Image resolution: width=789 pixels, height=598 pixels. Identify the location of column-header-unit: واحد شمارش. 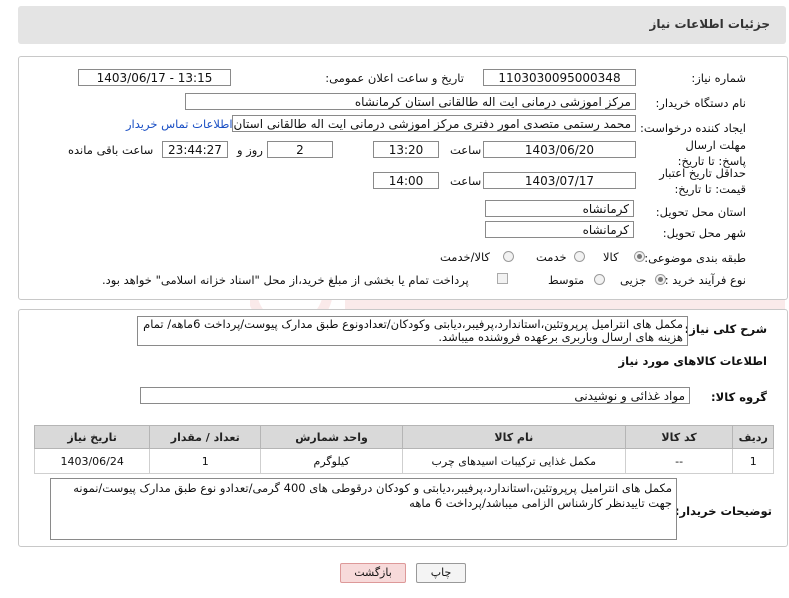
(331, 437).